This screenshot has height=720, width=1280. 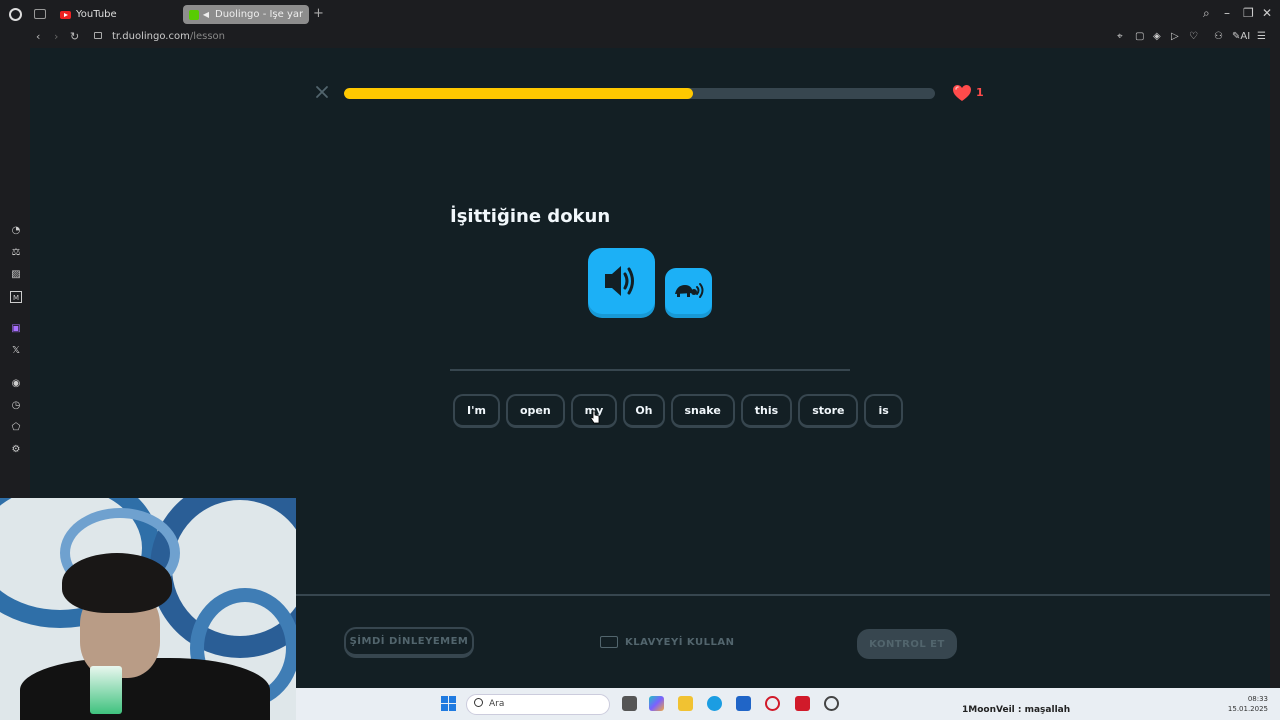 I want to click on history-icon: ◷, so click(x=16, y=406).